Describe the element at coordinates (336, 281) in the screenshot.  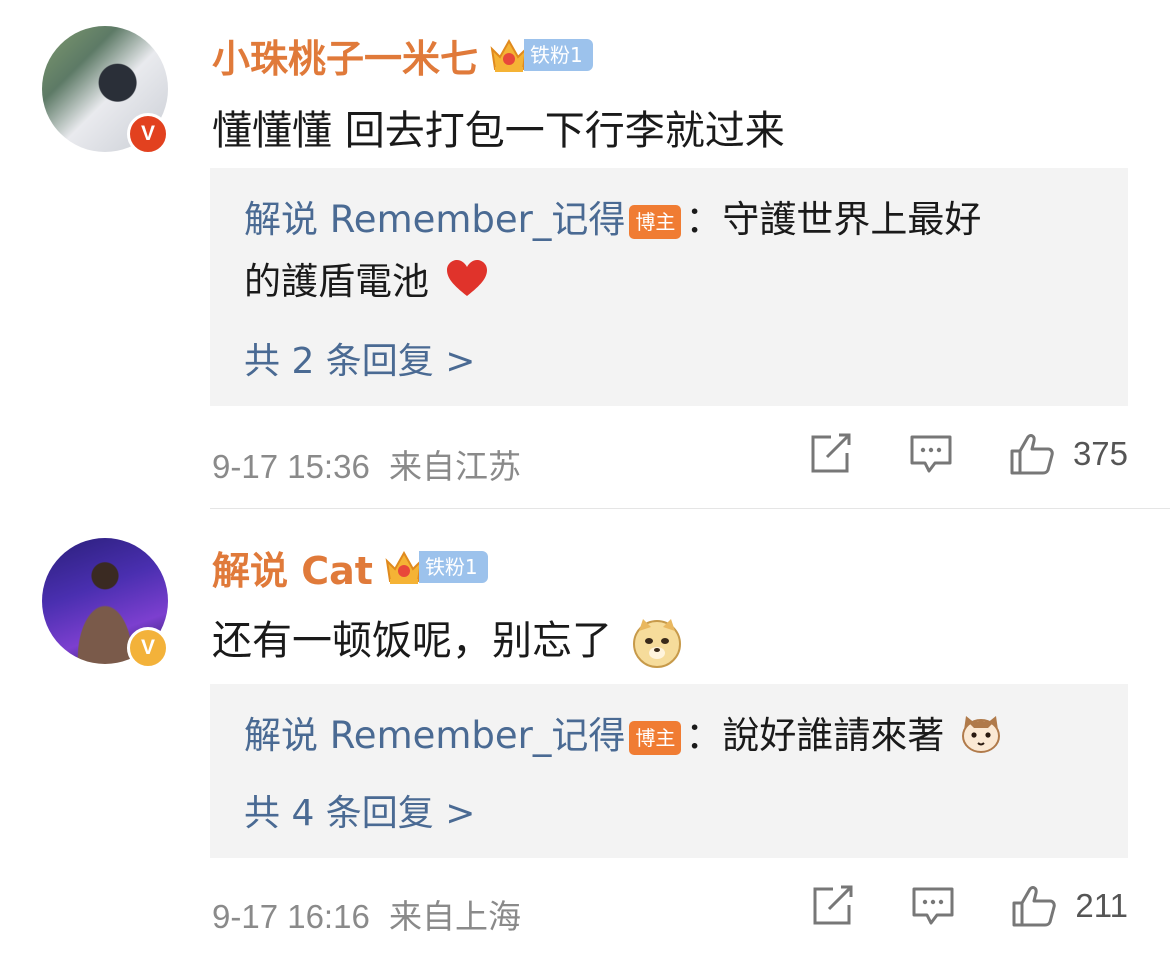
I see `reply-text-2: 的護盾電池` at that location.